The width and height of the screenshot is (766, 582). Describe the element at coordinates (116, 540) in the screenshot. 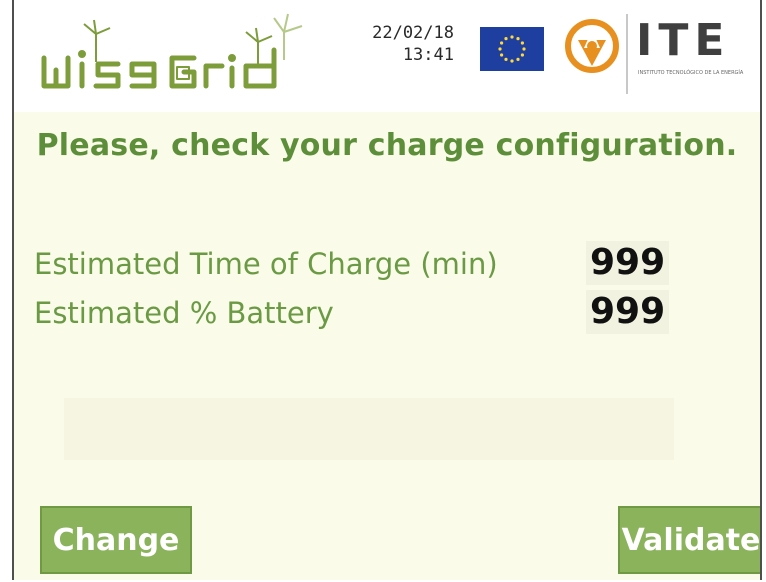

I see `change-button: Change` at that location.